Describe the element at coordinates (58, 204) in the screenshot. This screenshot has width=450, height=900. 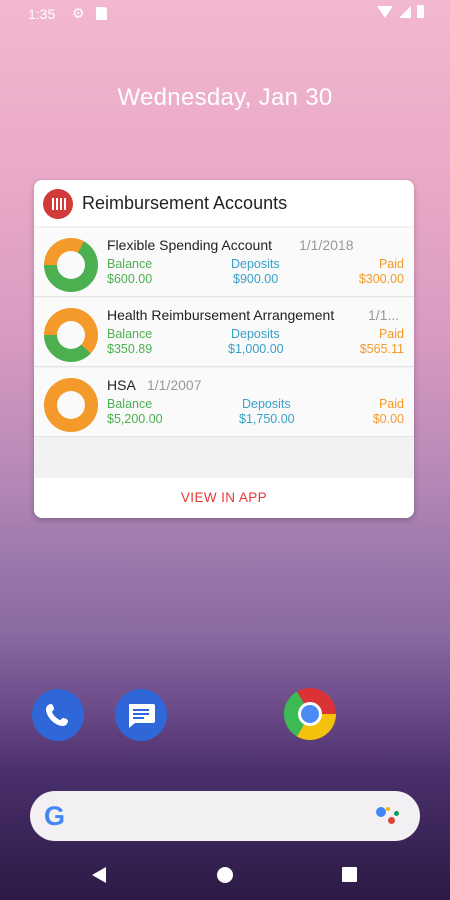
I see `app-logo-icon` at that location.